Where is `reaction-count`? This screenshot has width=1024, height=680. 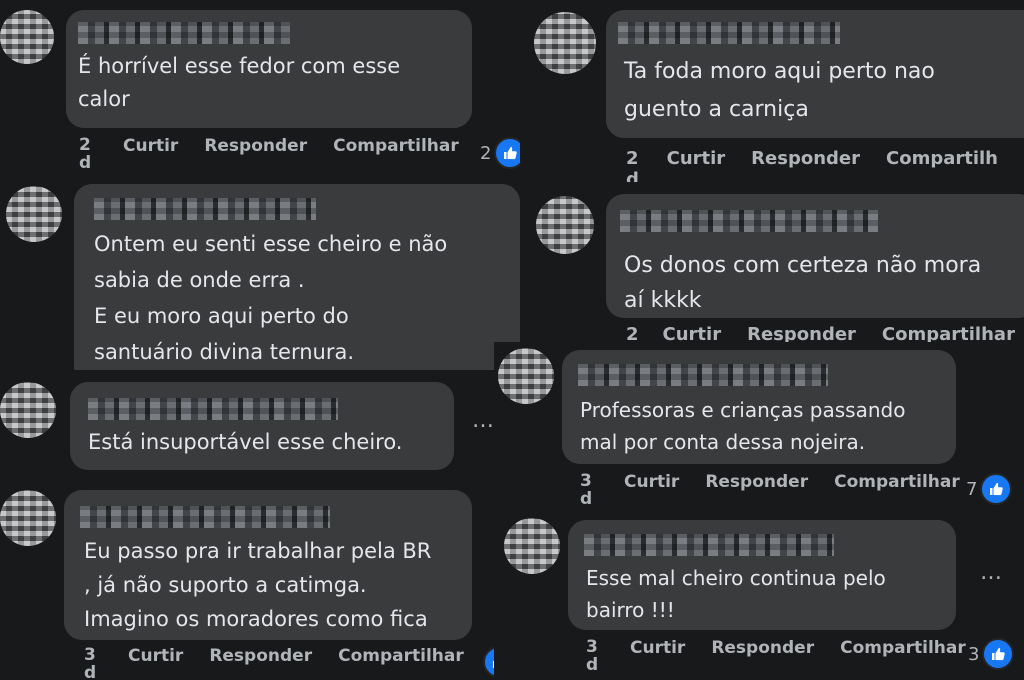 reaction-count is located at coordinates (487, 662).